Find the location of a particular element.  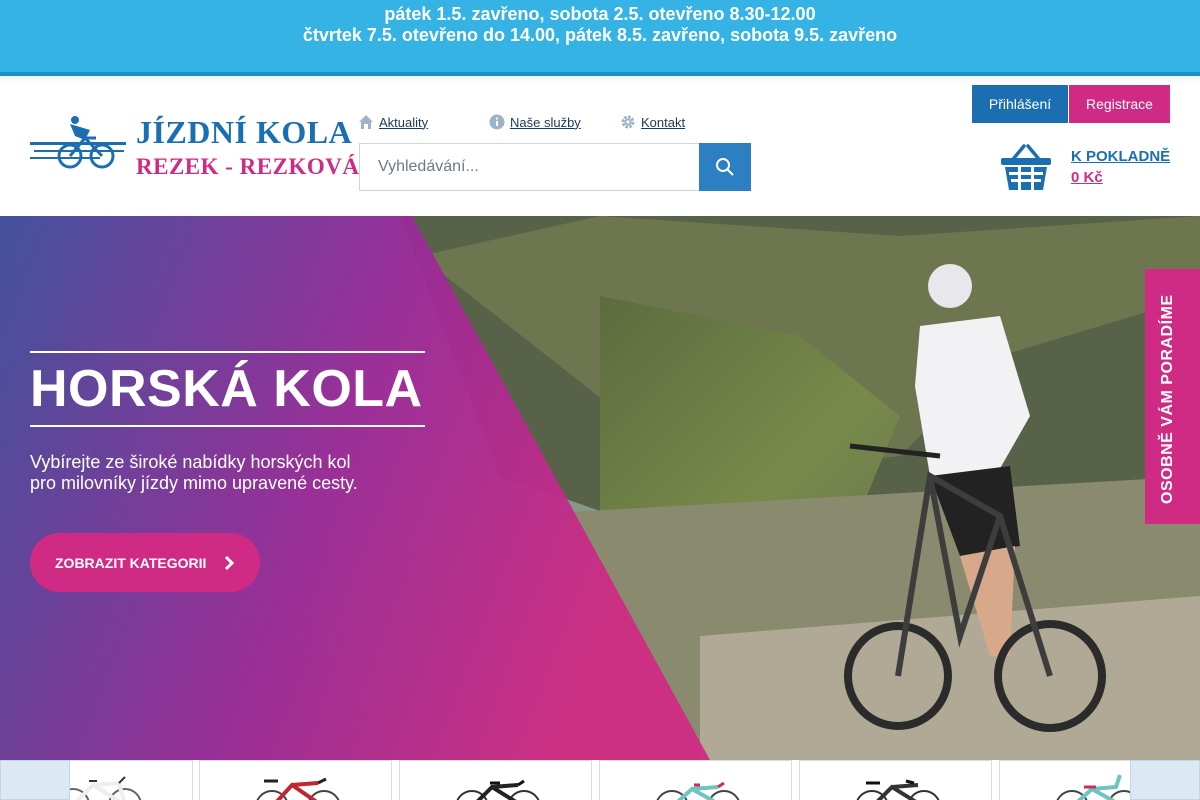

search-icon is located at coordinates (725, 167).